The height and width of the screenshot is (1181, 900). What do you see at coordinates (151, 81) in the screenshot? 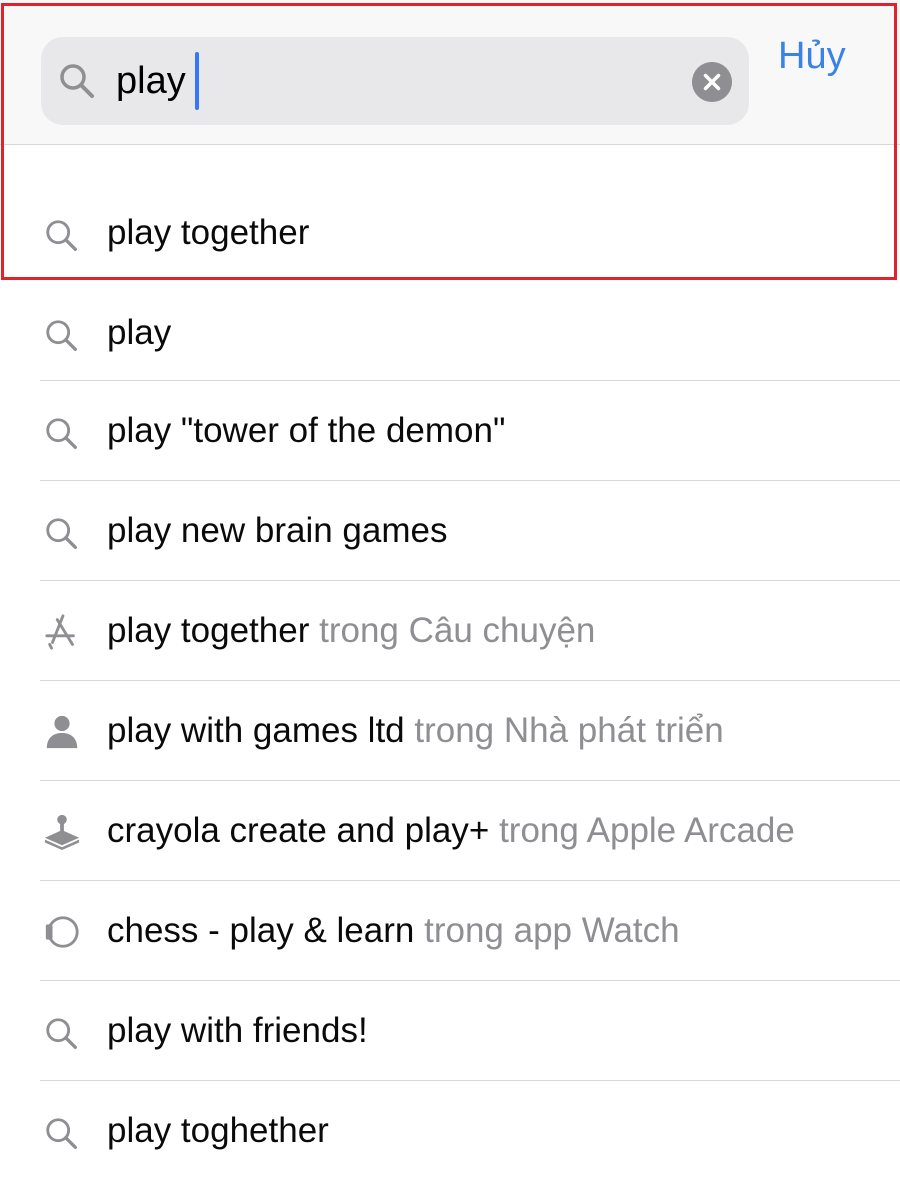
I see `search-query-text: play` at bounding box center [151, 81].